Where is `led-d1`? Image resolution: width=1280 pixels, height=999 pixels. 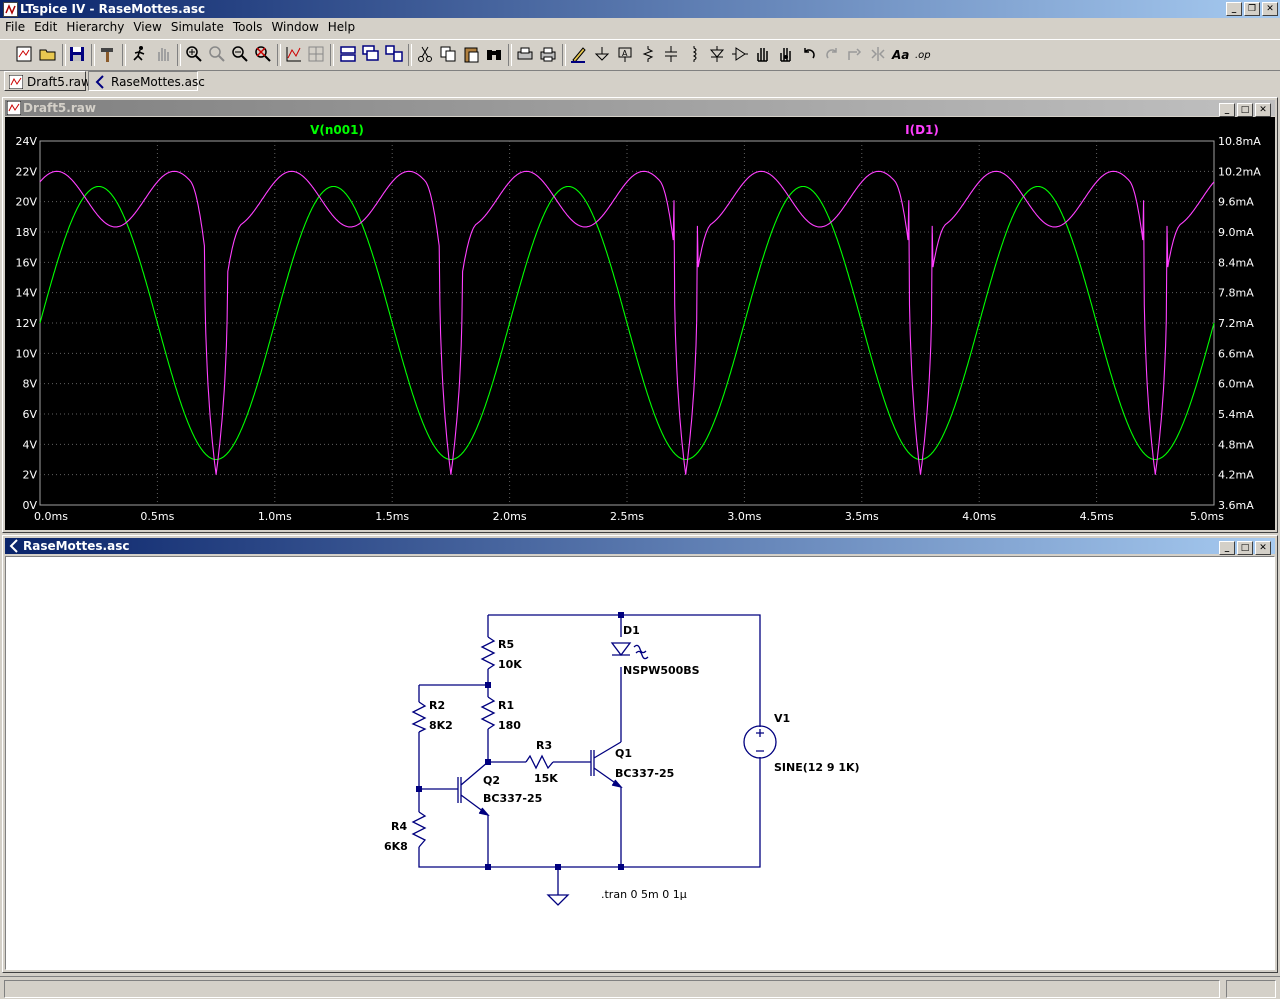 led-d1 is located at coordinates (629, 651).